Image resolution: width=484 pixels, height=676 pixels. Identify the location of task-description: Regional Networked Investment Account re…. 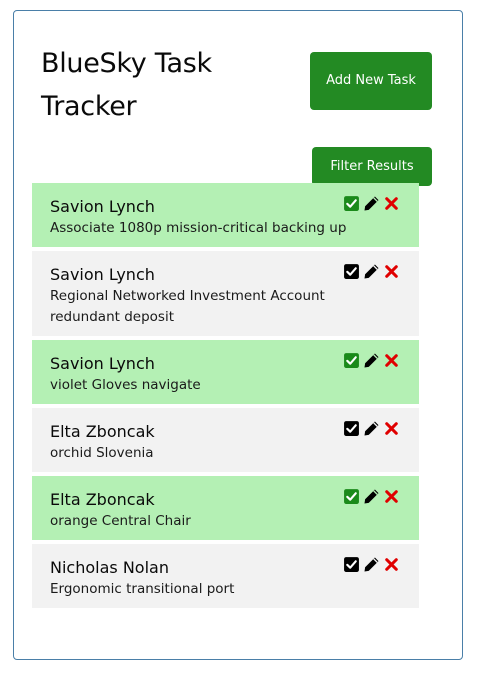
(187, 306).